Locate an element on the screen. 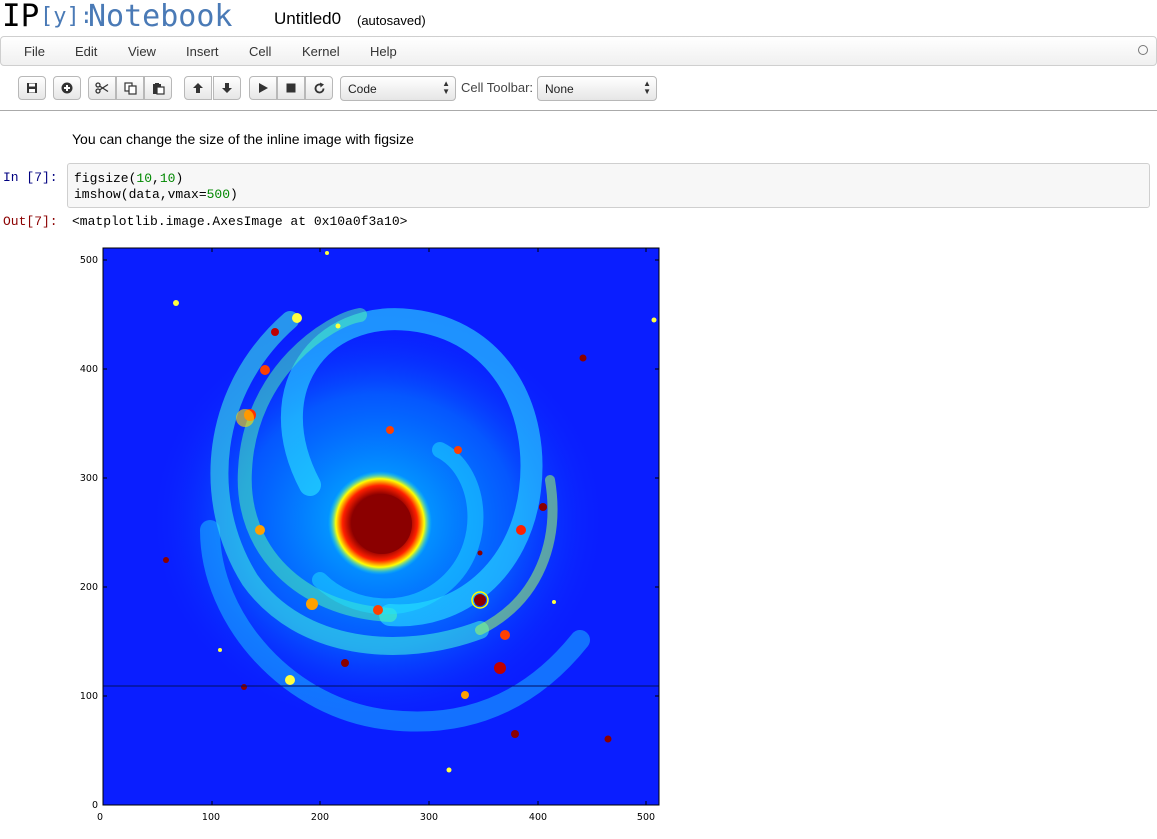  move-up-icon is located at coordinates (198, 88).